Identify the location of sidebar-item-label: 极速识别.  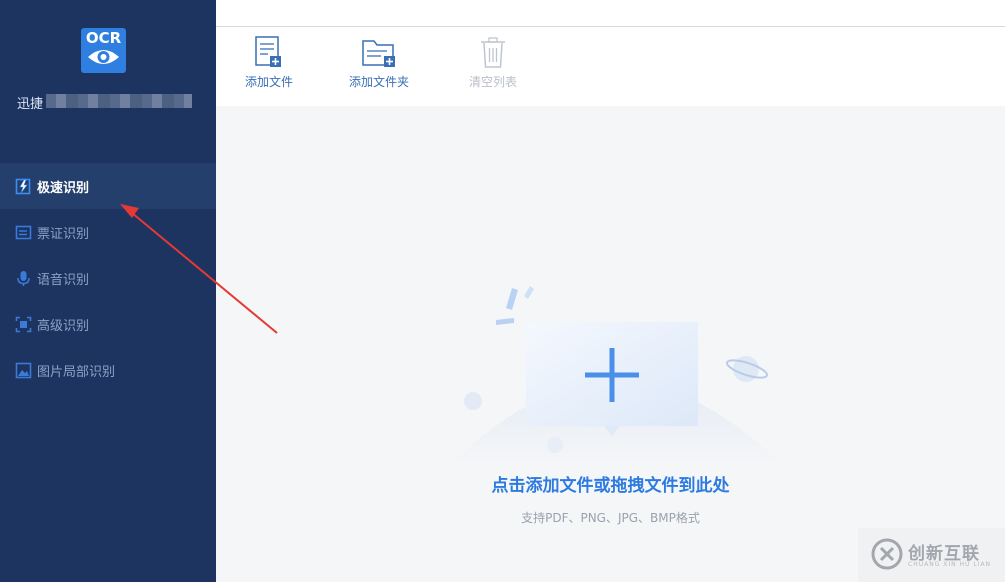
(63, 188).